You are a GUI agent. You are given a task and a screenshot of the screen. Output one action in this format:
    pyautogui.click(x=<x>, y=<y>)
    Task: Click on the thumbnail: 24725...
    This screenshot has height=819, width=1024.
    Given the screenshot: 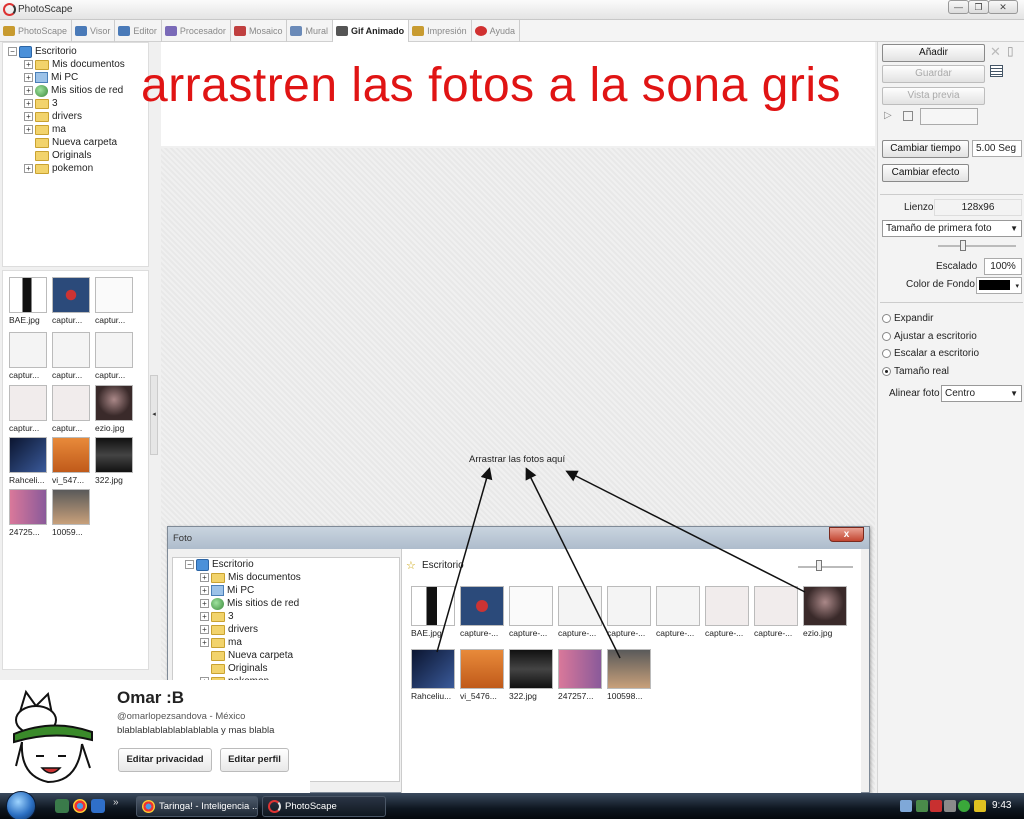 What is the action you would take?
    pyautogui.click(x=29, y=513)
    